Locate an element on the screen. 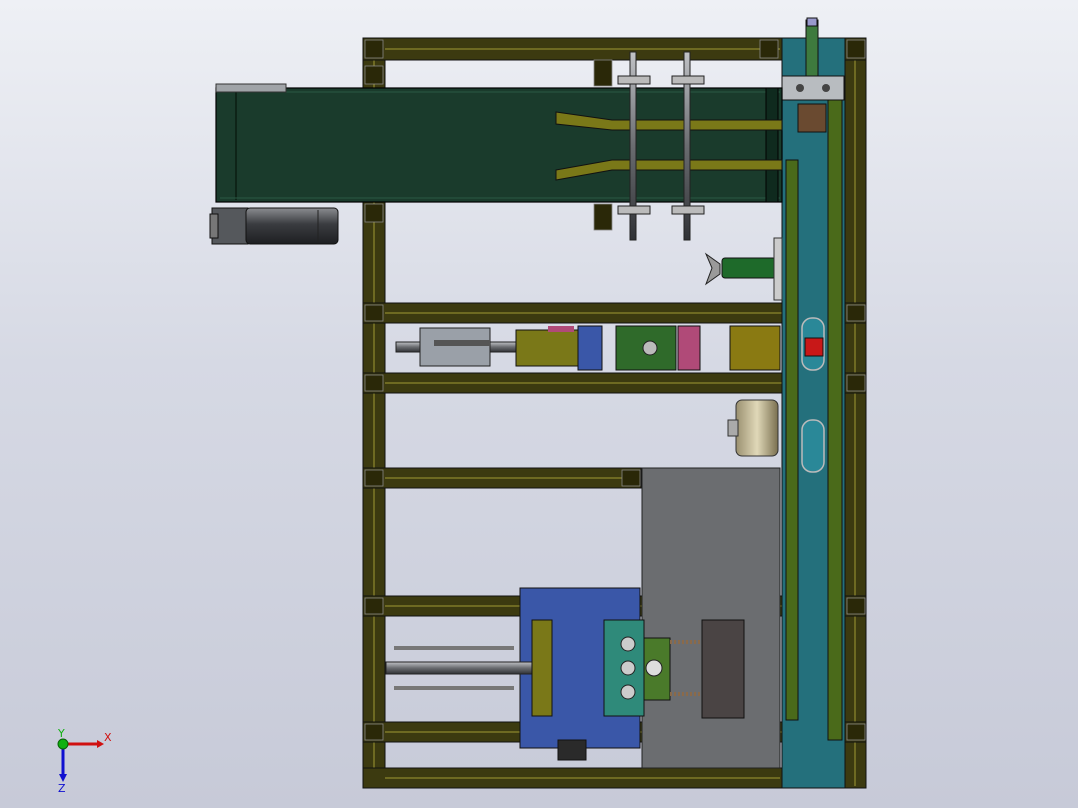  base-motor is located at coordinates (572, 750).